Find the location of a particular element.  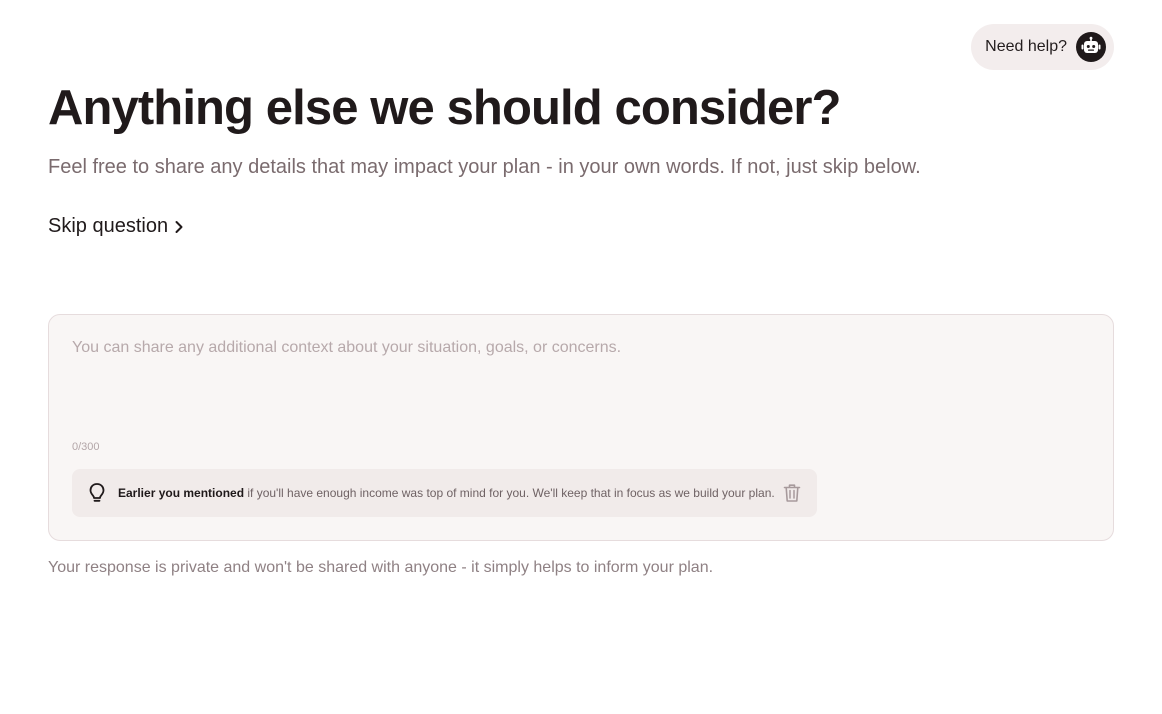

need-help-label: Need help? is located at coordinates (1026, 46).